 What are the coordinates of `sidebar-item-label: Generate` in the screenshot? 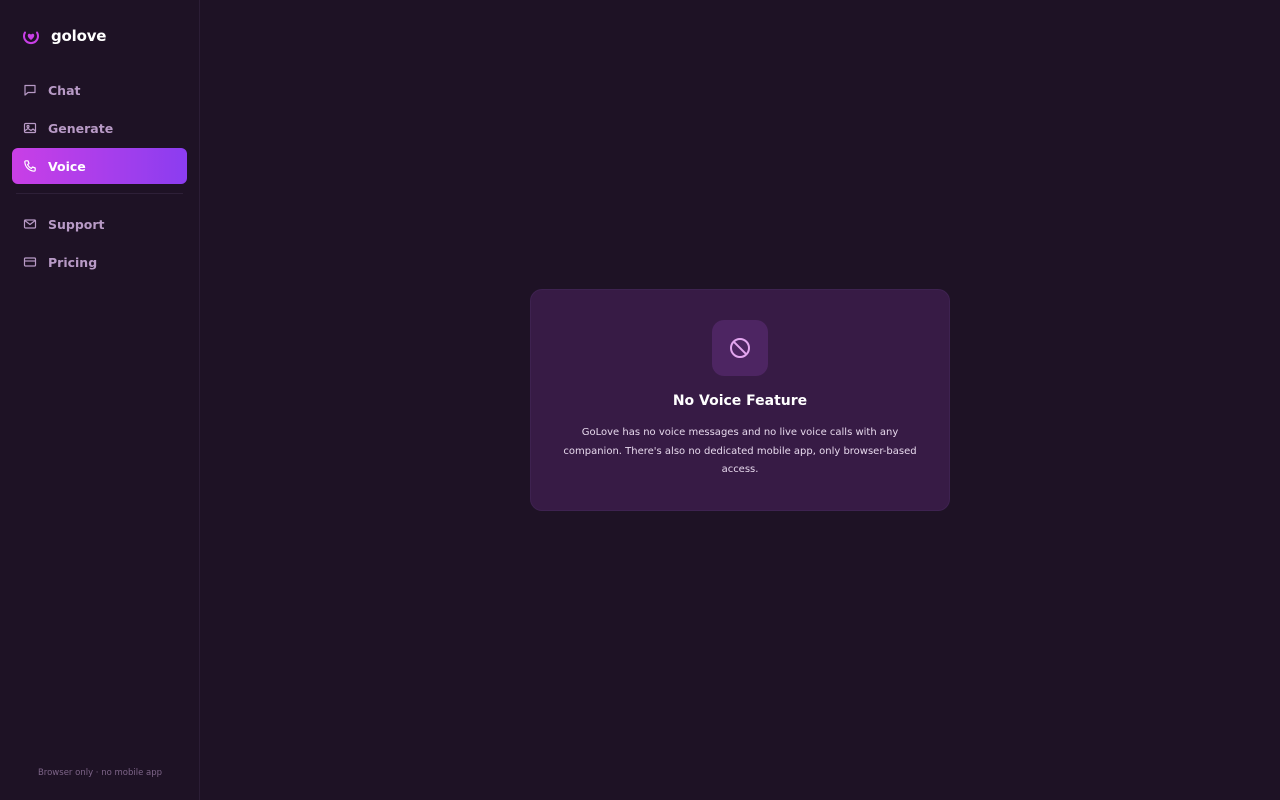 It's located at (81, 128).